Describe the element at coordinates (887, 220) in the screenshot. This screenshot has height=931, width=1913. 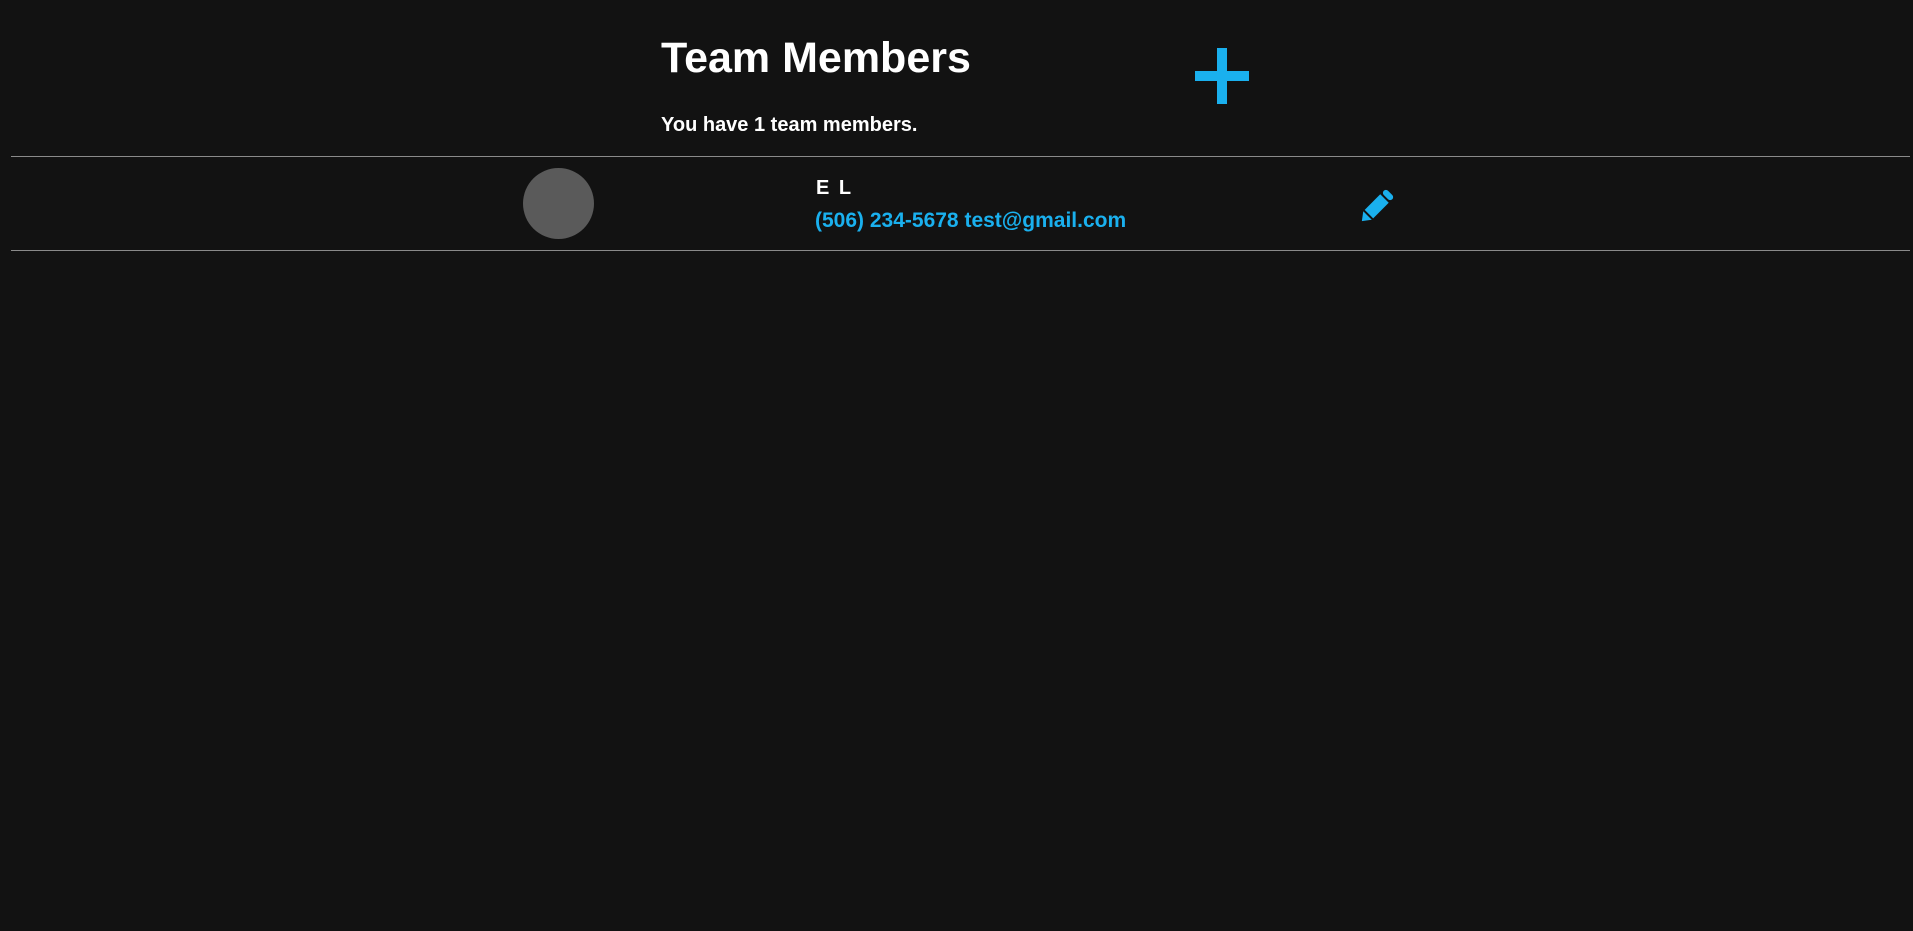
I see `member-phone-link: (506) 234-5678` at that location.